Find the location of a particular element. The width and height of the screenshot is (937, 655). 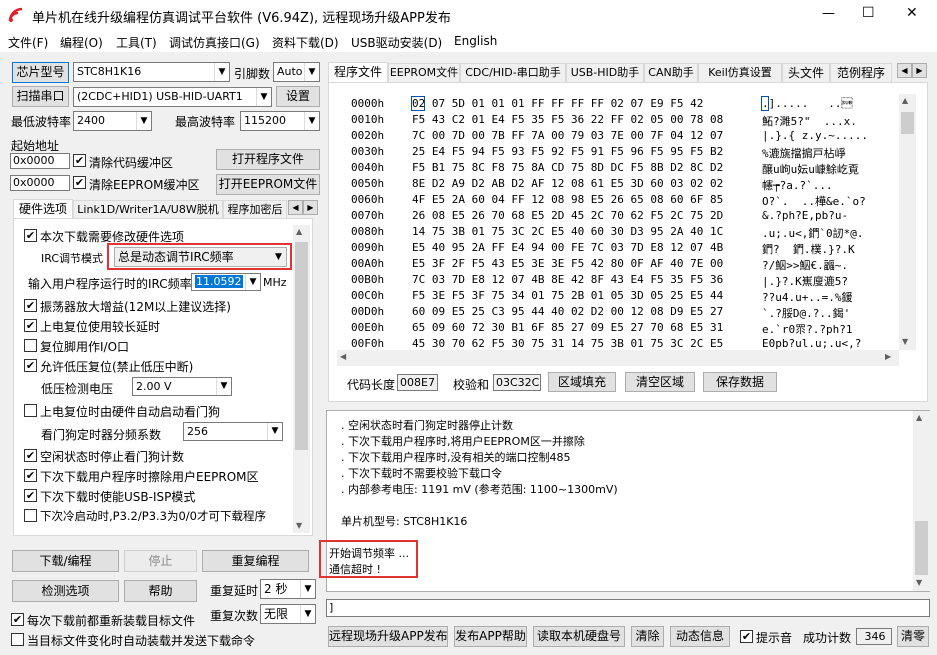

hex-address: 0010h is located at coordinates (368, 119).